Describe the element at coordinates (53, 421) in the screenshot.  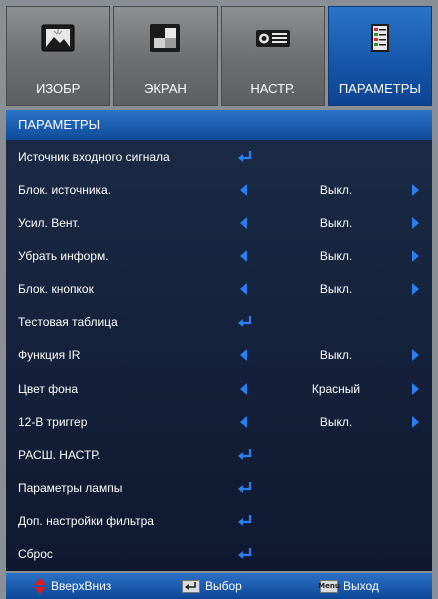
I see `menu-item-label: 12-В триггер` at that location.